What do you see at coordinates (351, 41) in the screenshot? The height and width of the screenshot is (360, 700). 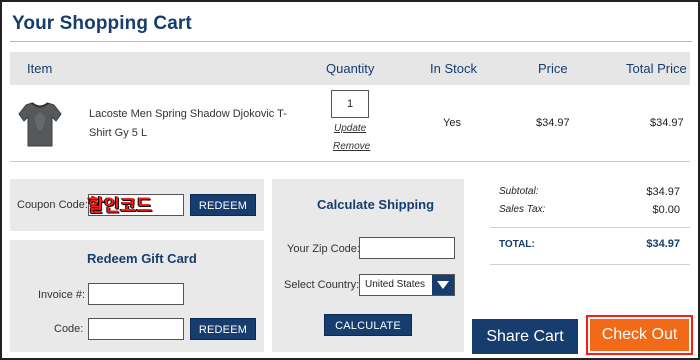 I see `title-divider` at bounding box center [351, 41].